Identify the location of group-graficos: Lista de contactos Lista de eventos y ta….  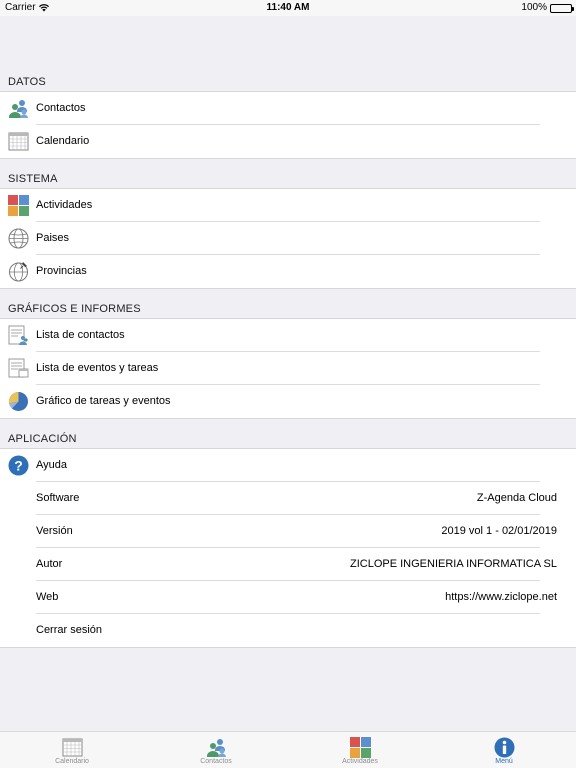
(288, 368).